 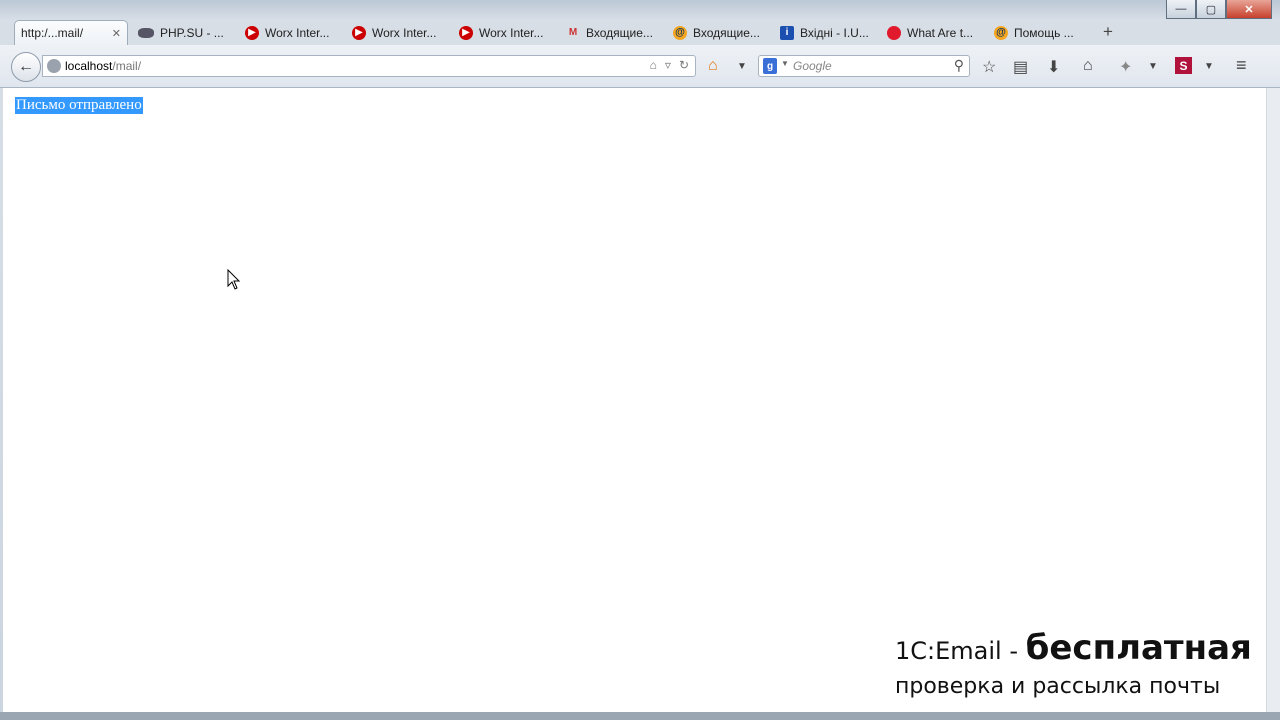 What do you see at coordinates (1125, 67) in the screenshot?
I see `addon-icon: ✦` at bounding box center [1125, 67].